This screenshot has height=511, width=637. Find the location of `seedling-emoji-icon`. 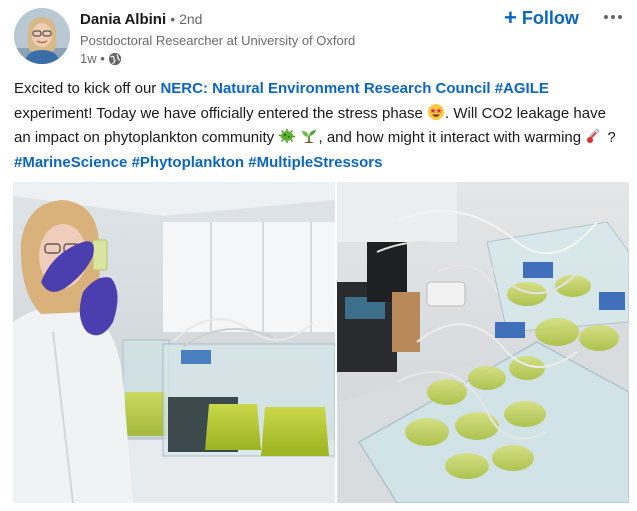

seedling-emoji-icon is located at coordinates (309, 136).